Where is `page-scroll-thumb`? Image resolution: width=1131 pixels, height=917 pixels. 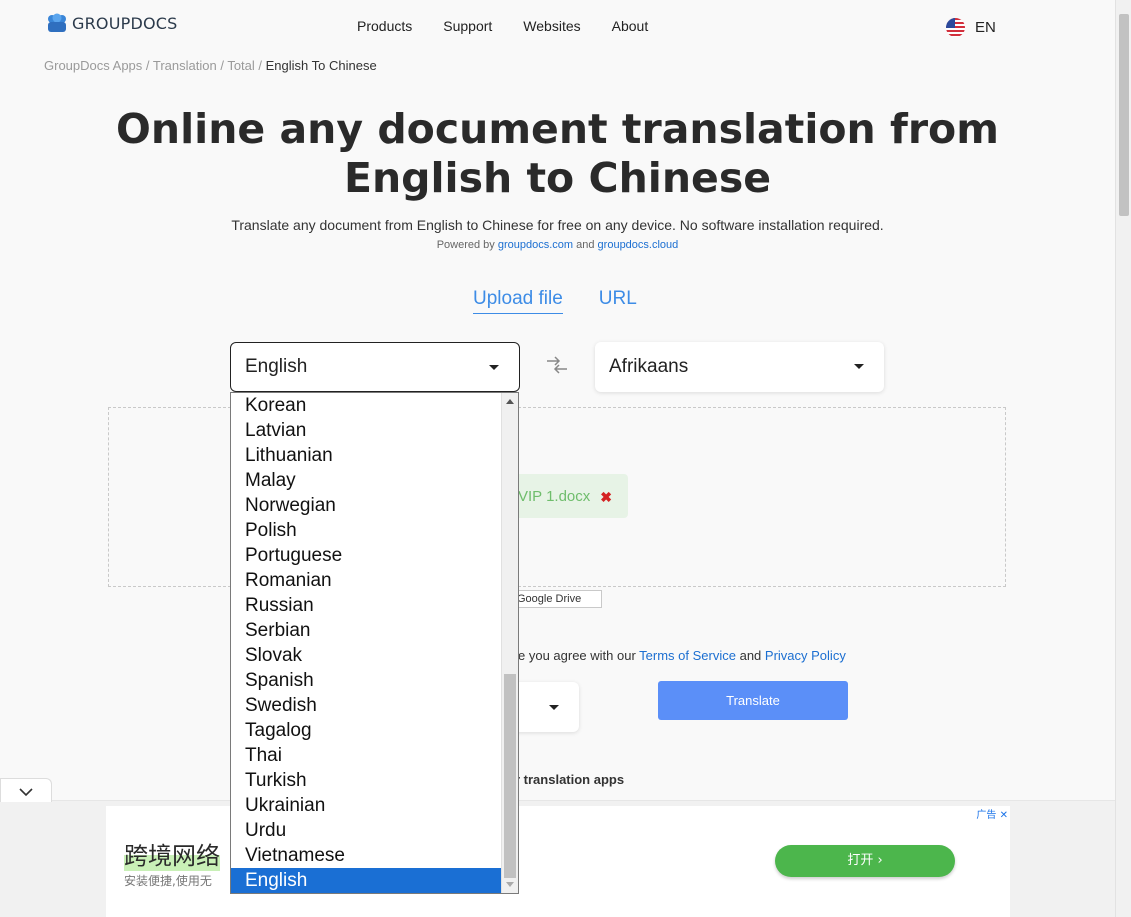
page-scroll-thumb is located at coordinates (1124, 115).